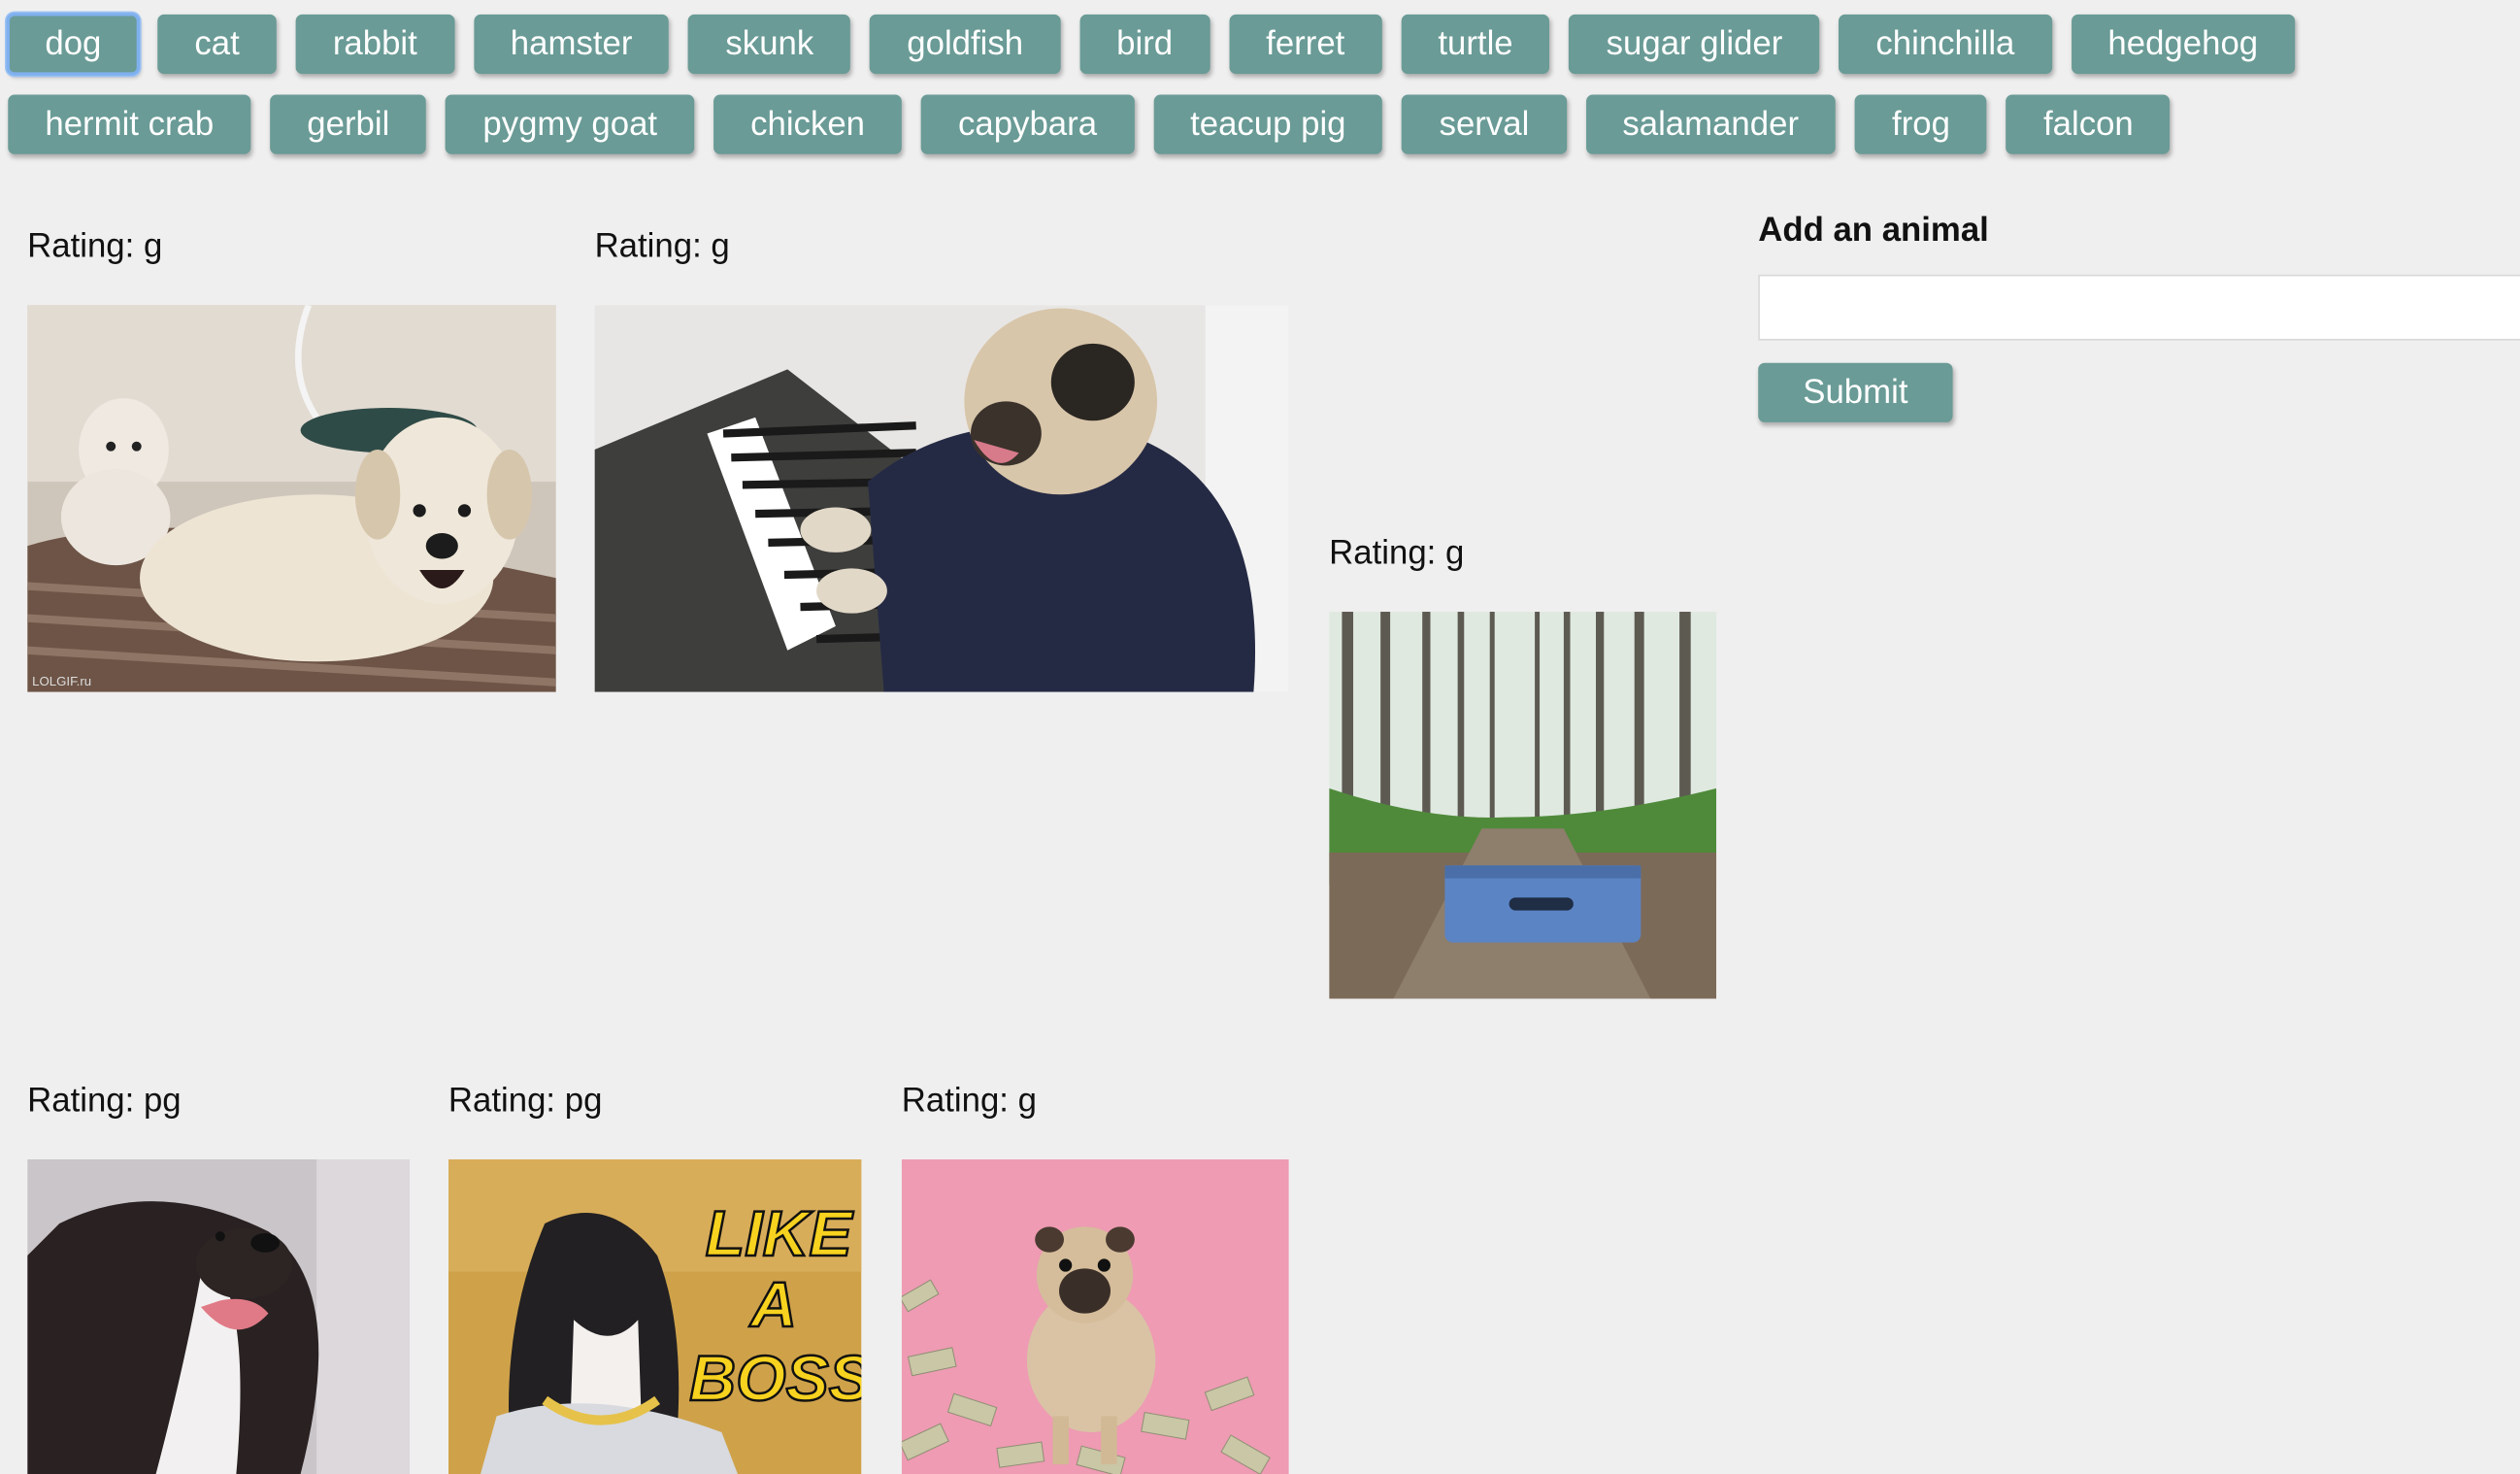 This screenshot has width=2520, height=1474. Describe the element at coordinates (1475, 45) in the screenshot. I see `animal-button-turtle: turtle` at that location.